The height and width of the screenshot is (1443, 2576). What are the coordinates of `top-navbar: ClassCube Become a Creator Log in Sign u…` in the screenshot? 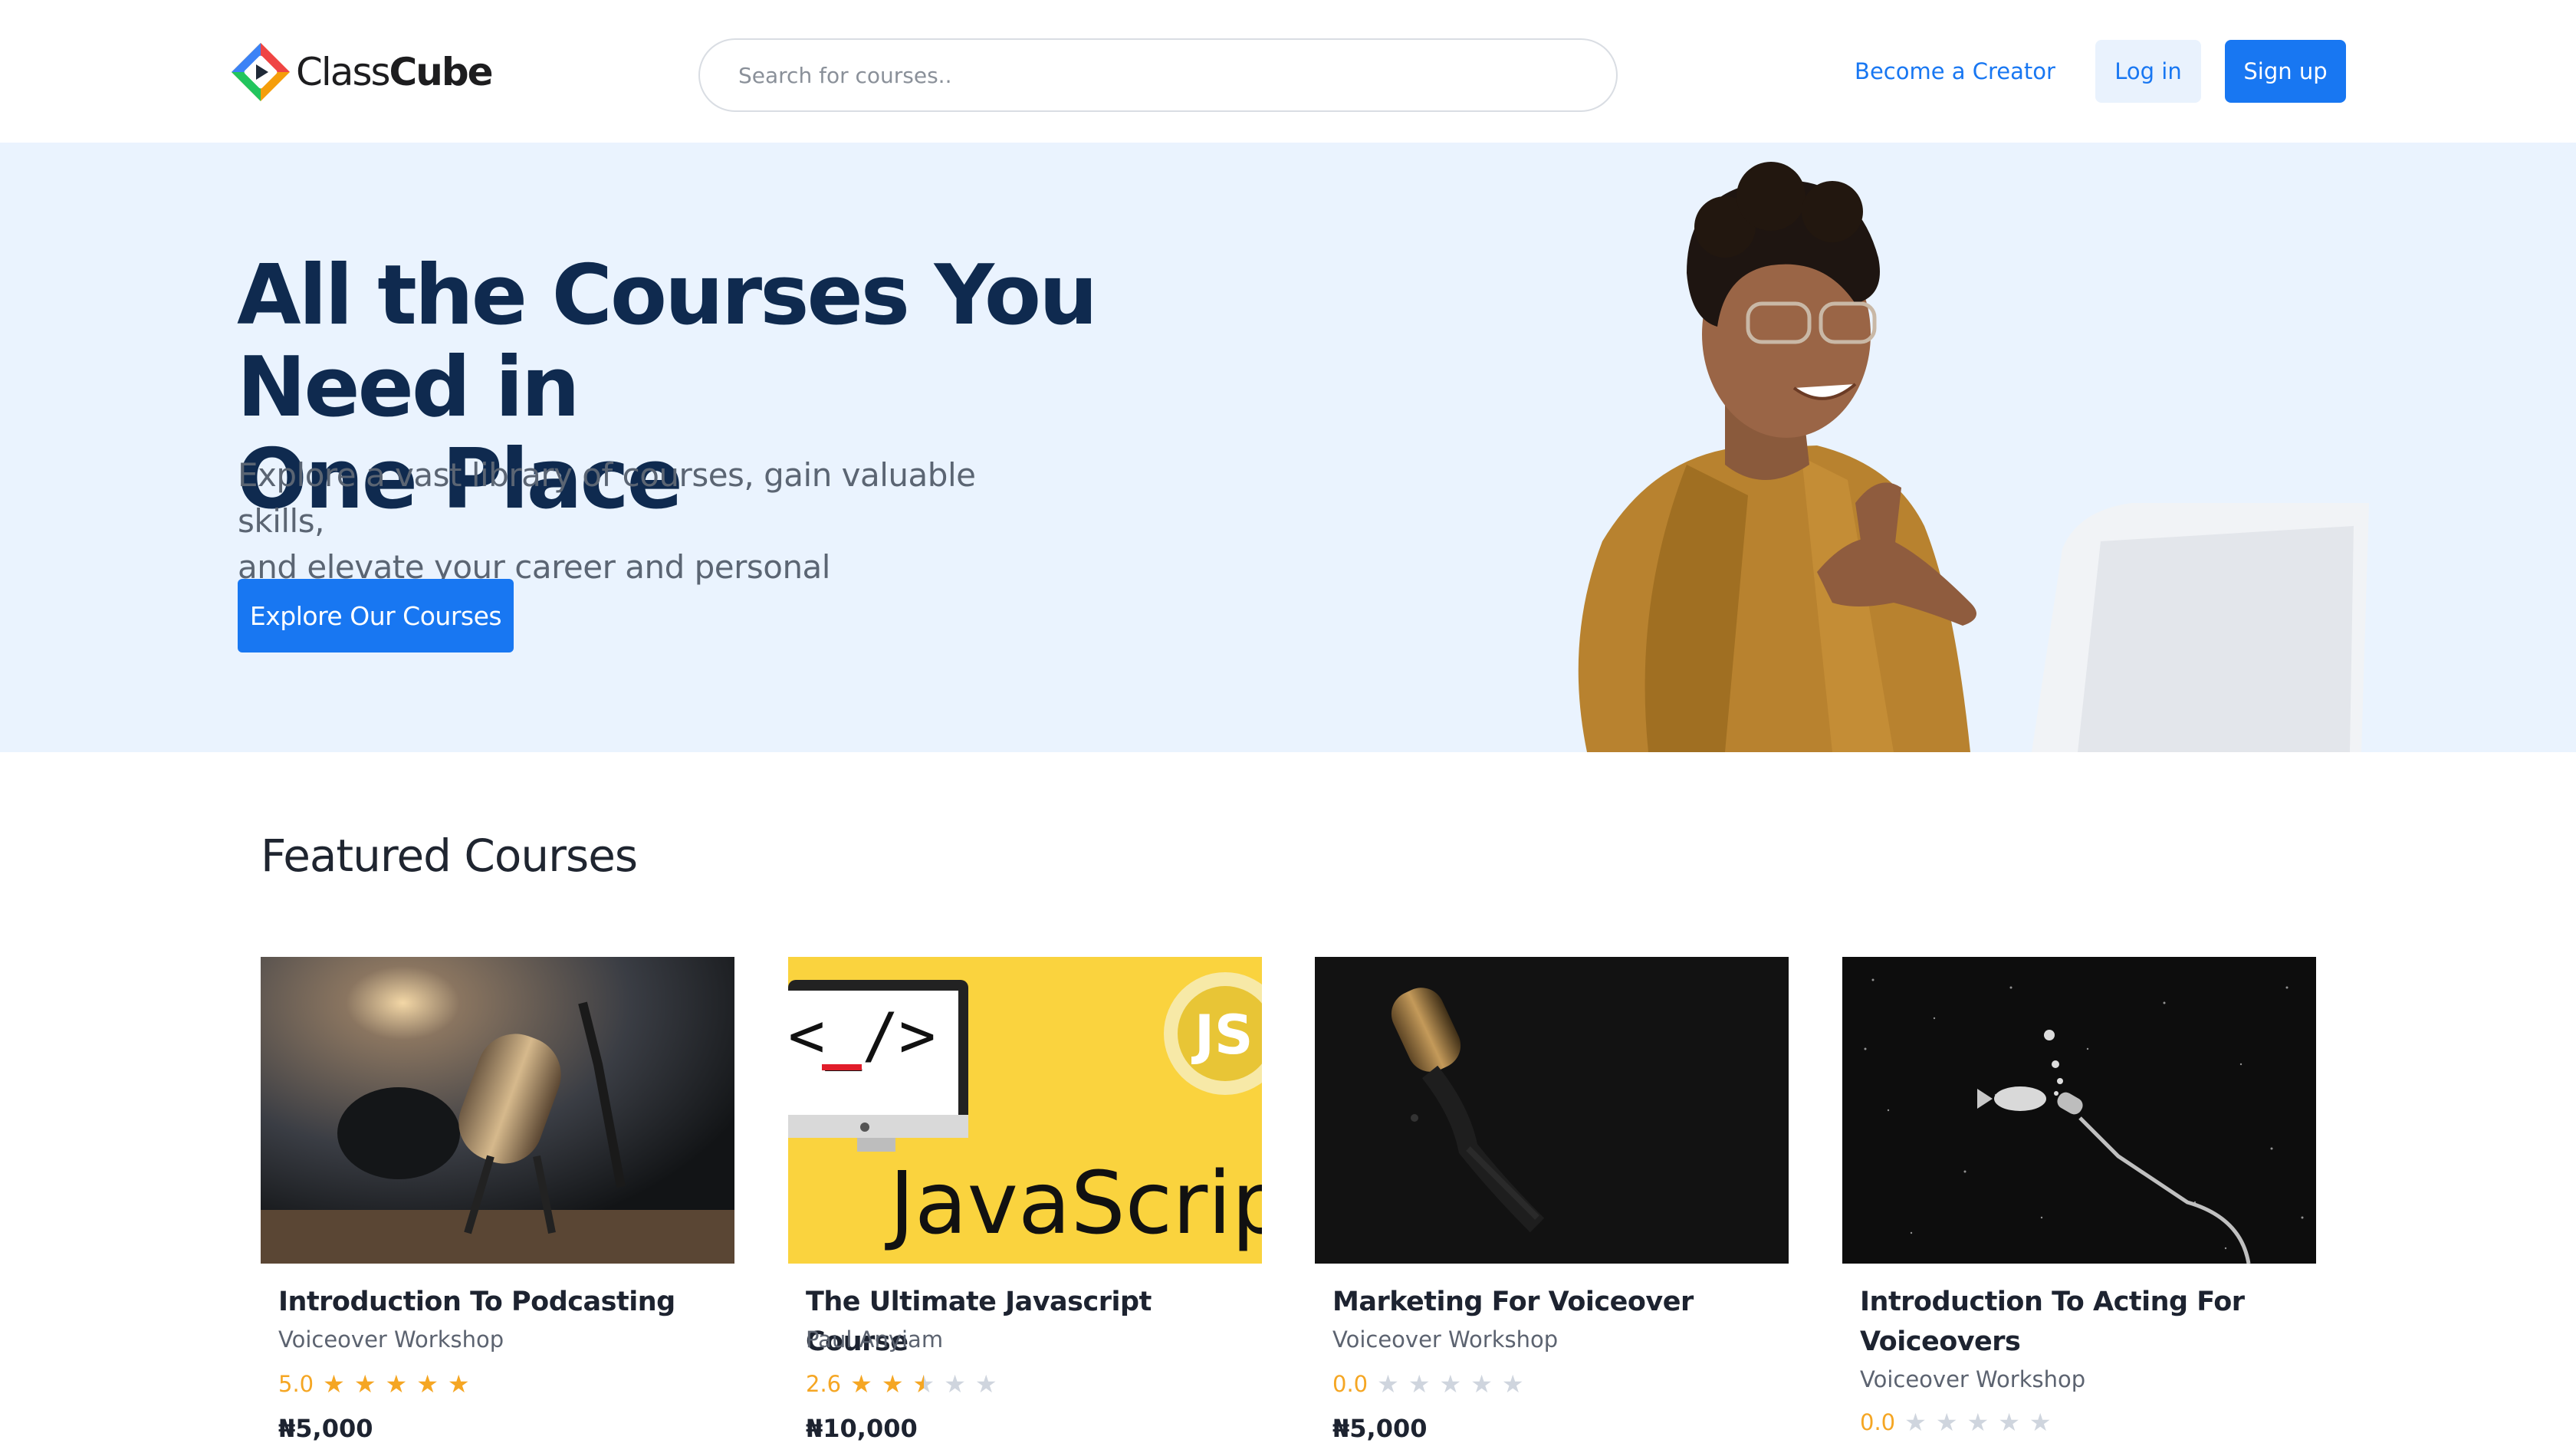 It's located at (1288, 71).